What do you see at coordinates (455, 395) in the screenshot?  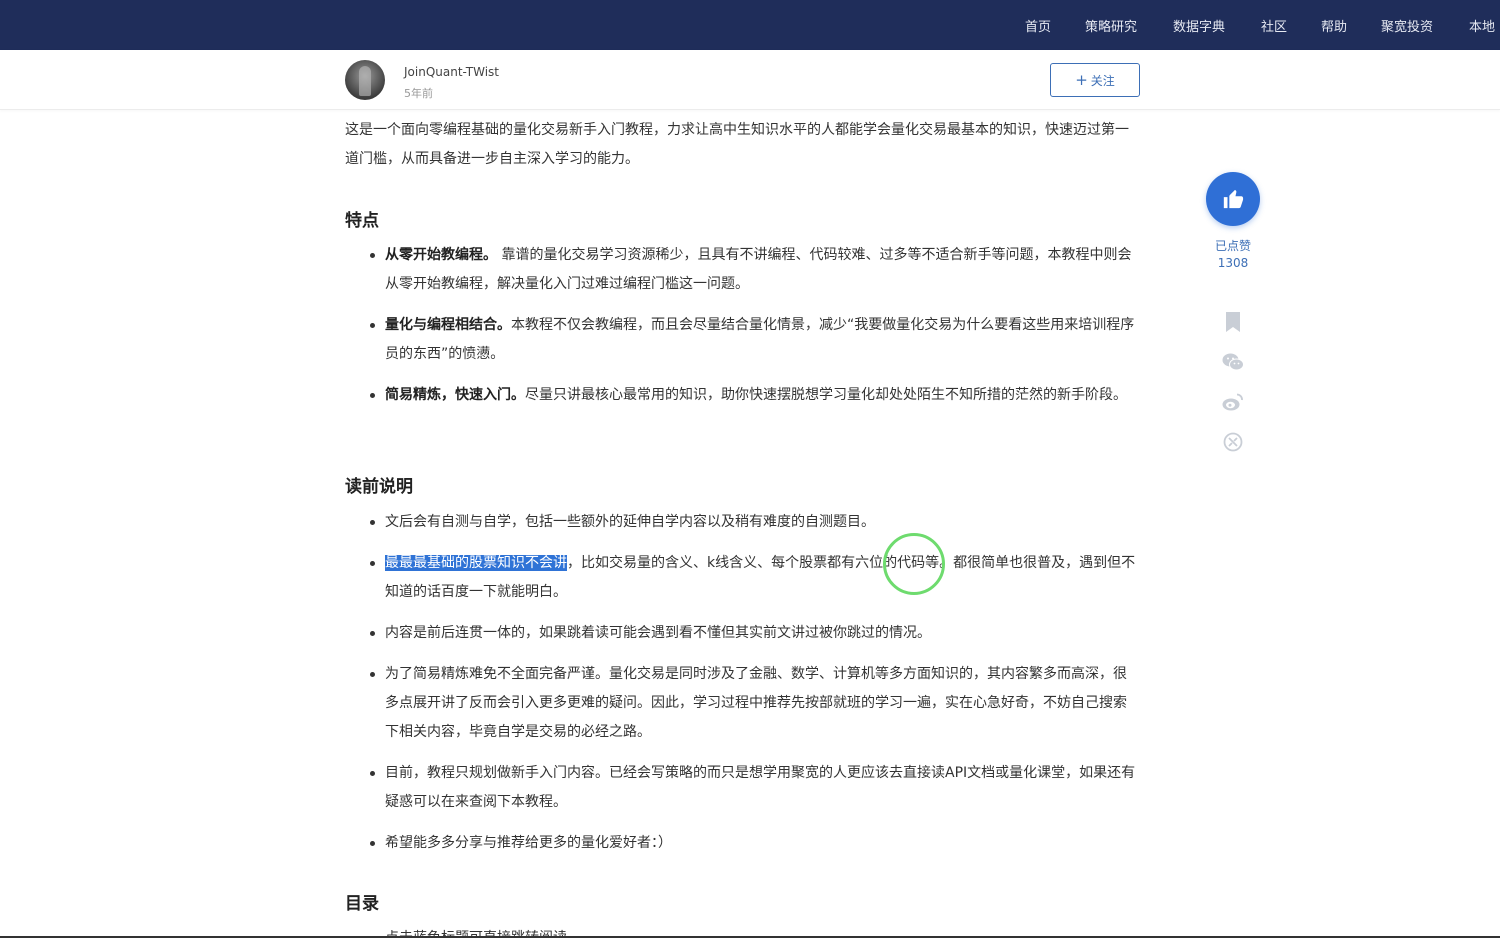 I see `list-item-bold: 简易精炼，快速入门。` at bounding box center [455, 395].